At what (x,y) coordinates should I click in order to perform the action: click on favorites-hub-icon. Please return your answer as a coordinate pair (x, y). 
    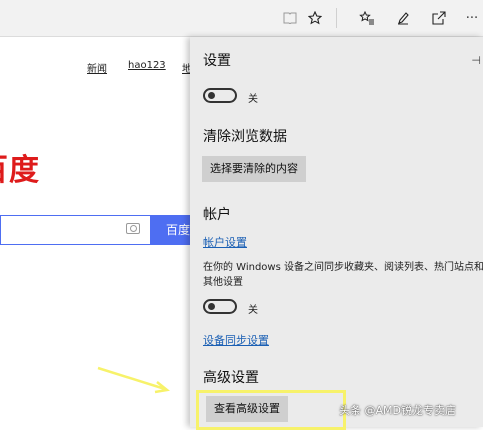
    Looking at the image, I should click on (367, 18).